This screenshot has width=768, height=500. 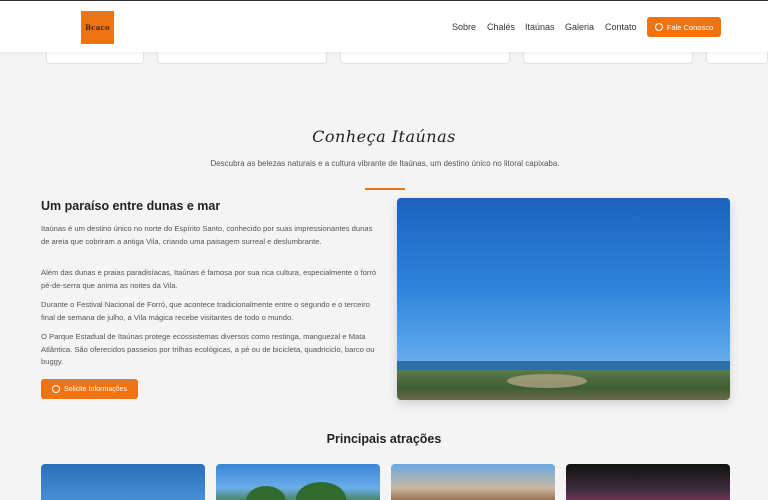 I want to click on nav-contato: Contato, so click(x=621, y=27).